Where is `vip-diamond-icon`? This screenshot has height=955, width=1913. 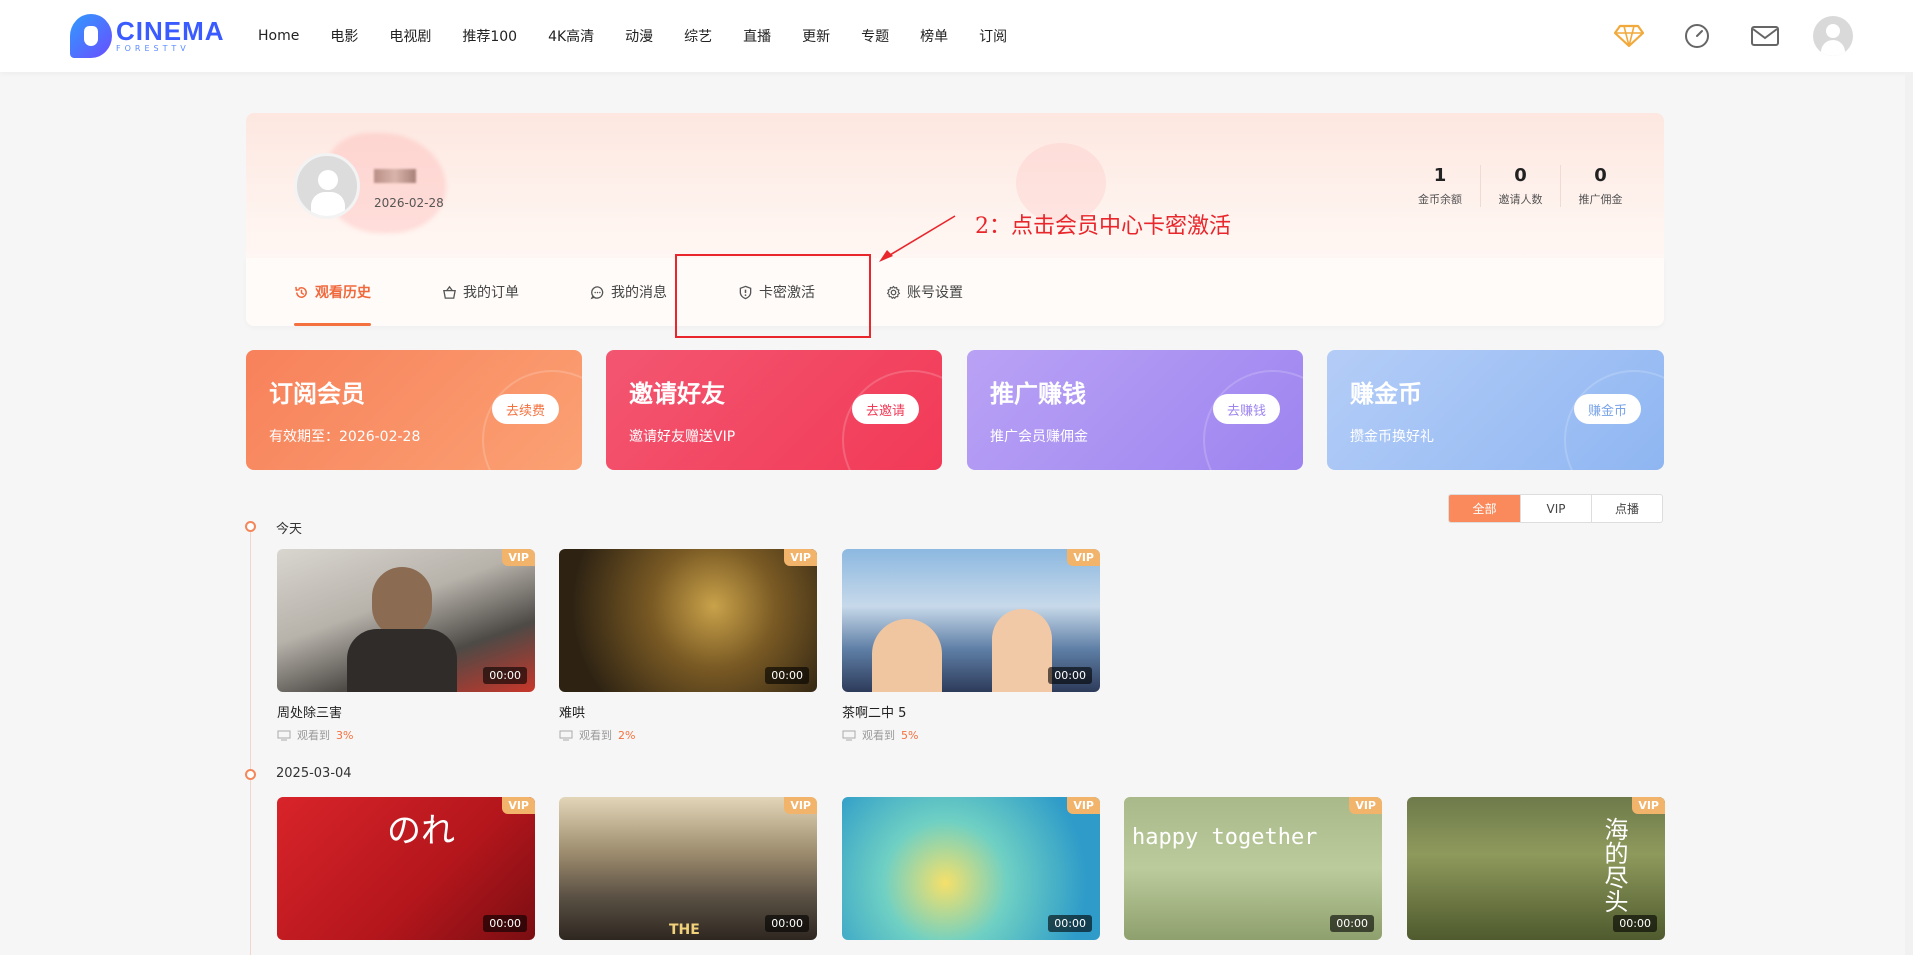 vip-diamond-icon is located at coordinates (1629, 36).